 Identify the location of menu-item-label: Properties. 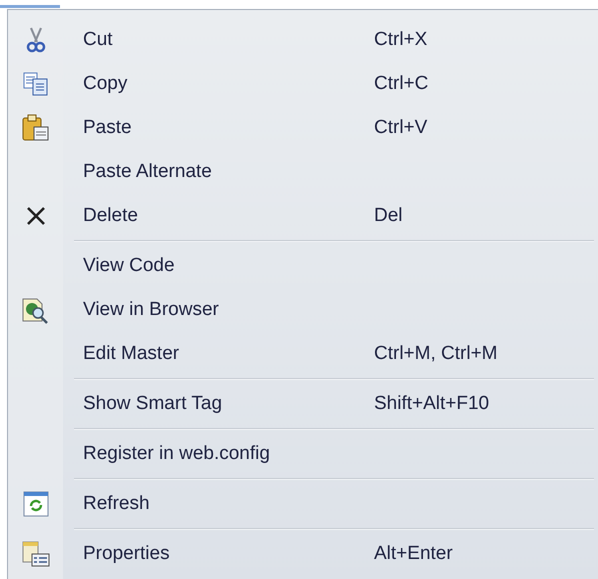
(228, 554).